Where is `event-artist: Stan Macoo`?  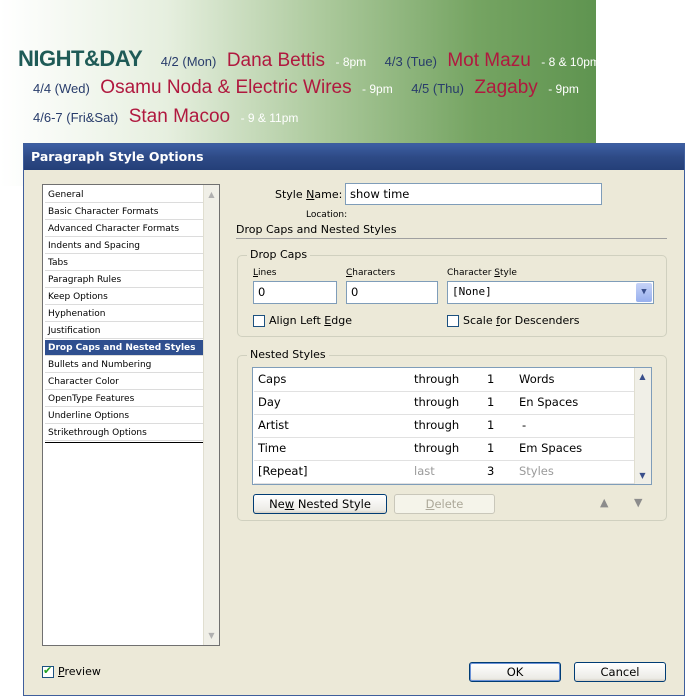
event-artist: Stan Macoo is located at coordinates (179, 116).